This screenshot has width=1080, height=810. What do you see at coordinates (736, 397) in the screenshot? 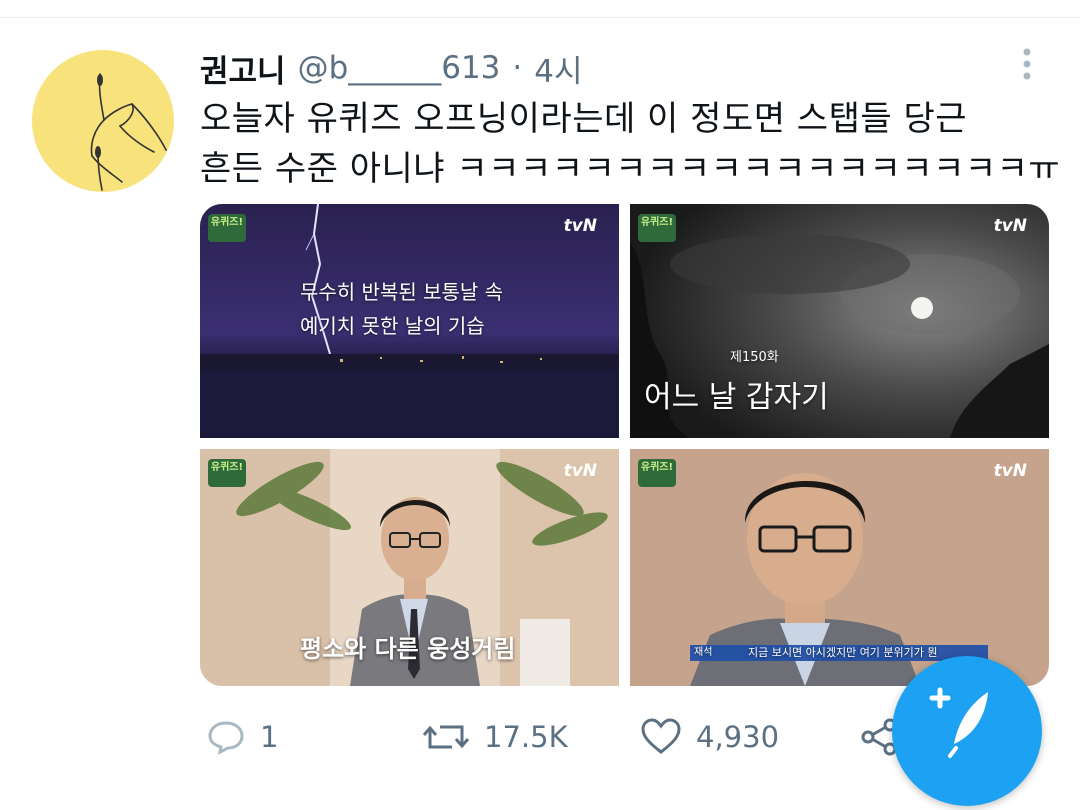
I see `tile2-title: 어느 날 갑자기` at bounding box center [736, 397].